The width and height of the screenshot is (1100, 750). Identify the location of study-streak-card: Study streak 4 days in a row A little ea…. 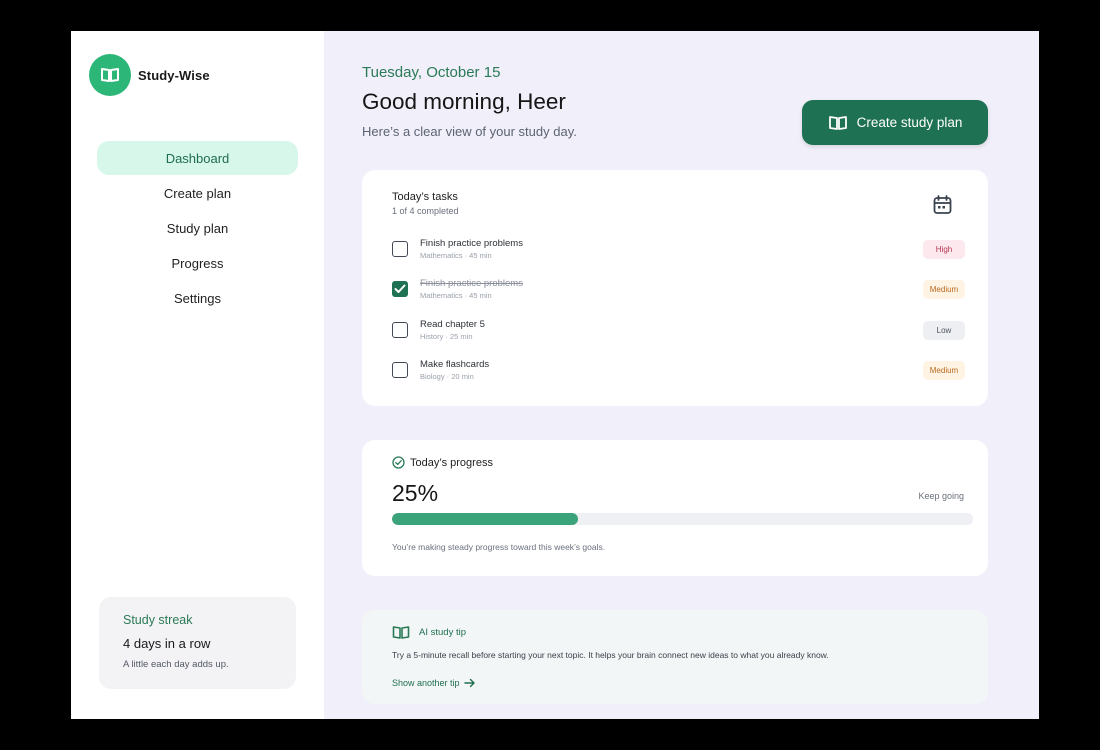
(197, 643).